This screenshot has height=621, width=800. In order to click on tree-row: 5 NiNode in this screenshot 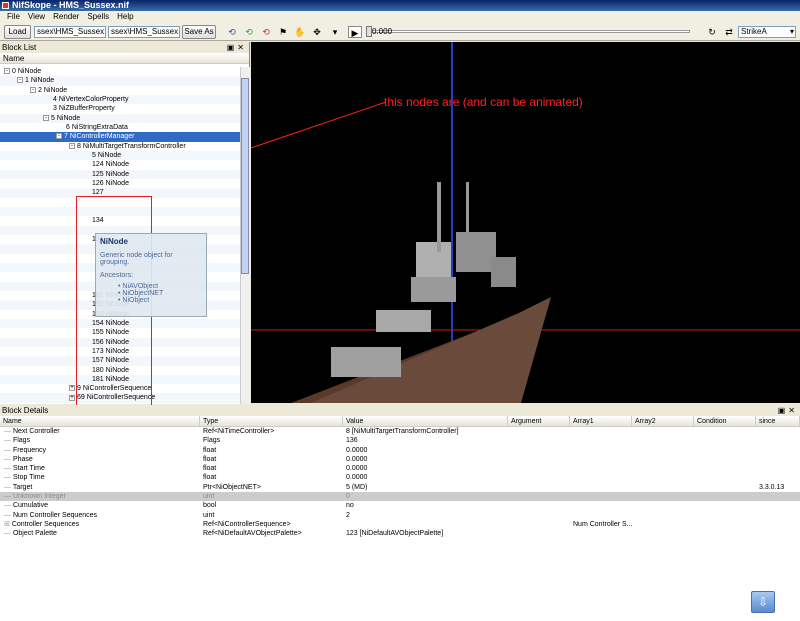, I will do `click(120, 155)`.